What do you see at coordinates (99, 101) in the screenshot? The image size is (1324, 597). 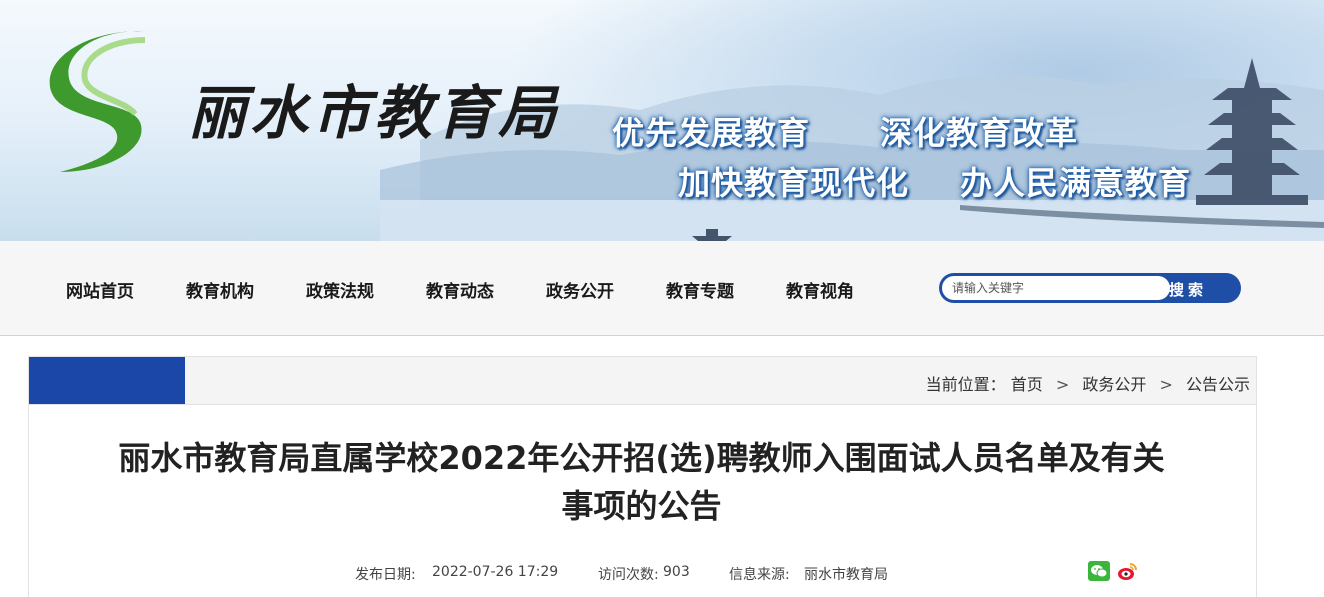 I see `logo-icon` at bounding box center [99, 101].